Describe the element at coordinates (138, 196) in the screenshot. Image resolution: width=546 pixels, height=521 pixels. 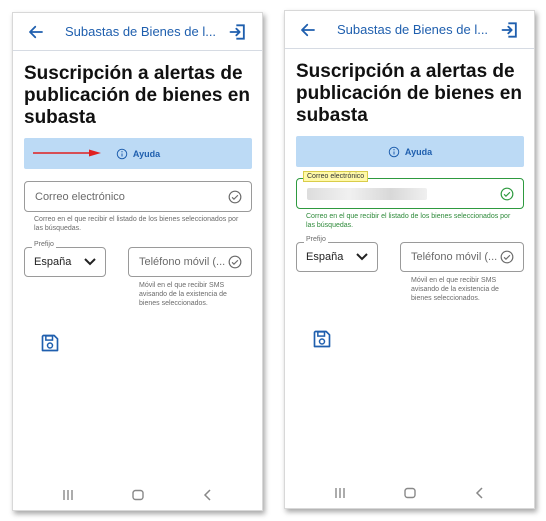
I see `email-field: Correo electrónico` at that location.